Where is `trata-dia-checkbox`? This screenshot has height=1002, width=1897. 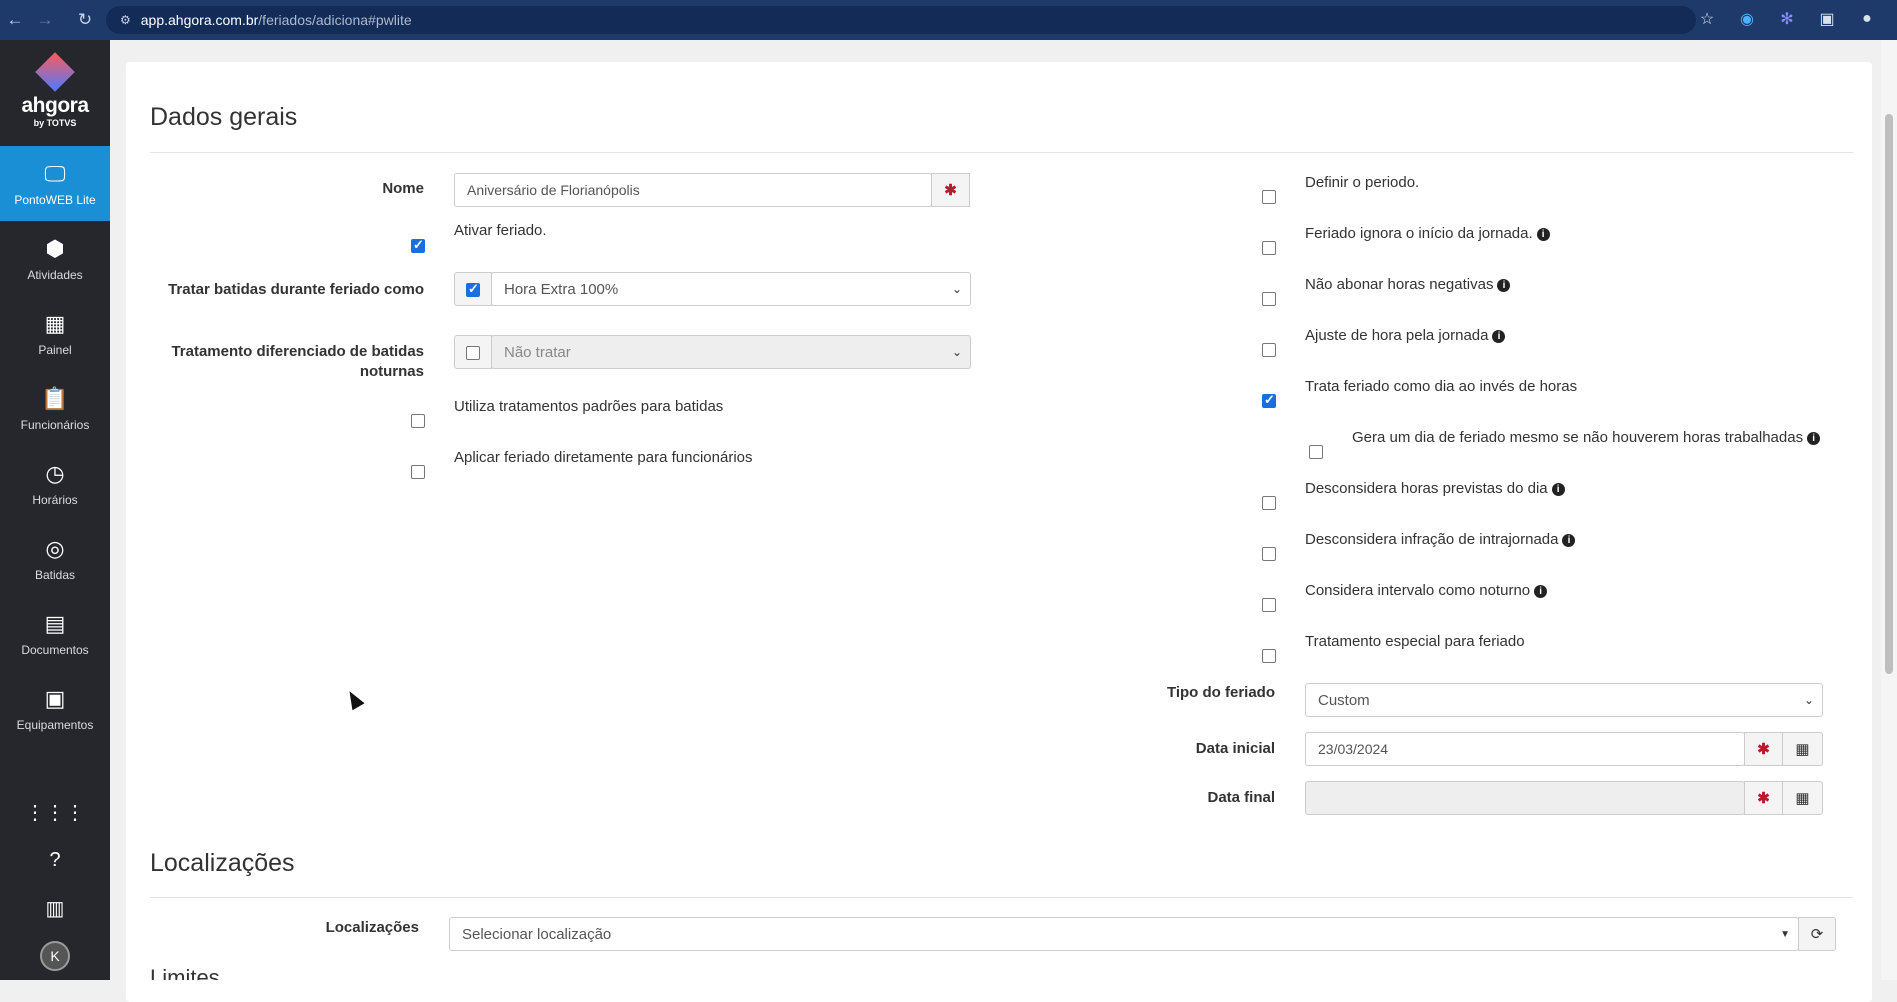
trata-dia-checkbox is located at coordinates (1269, 400).